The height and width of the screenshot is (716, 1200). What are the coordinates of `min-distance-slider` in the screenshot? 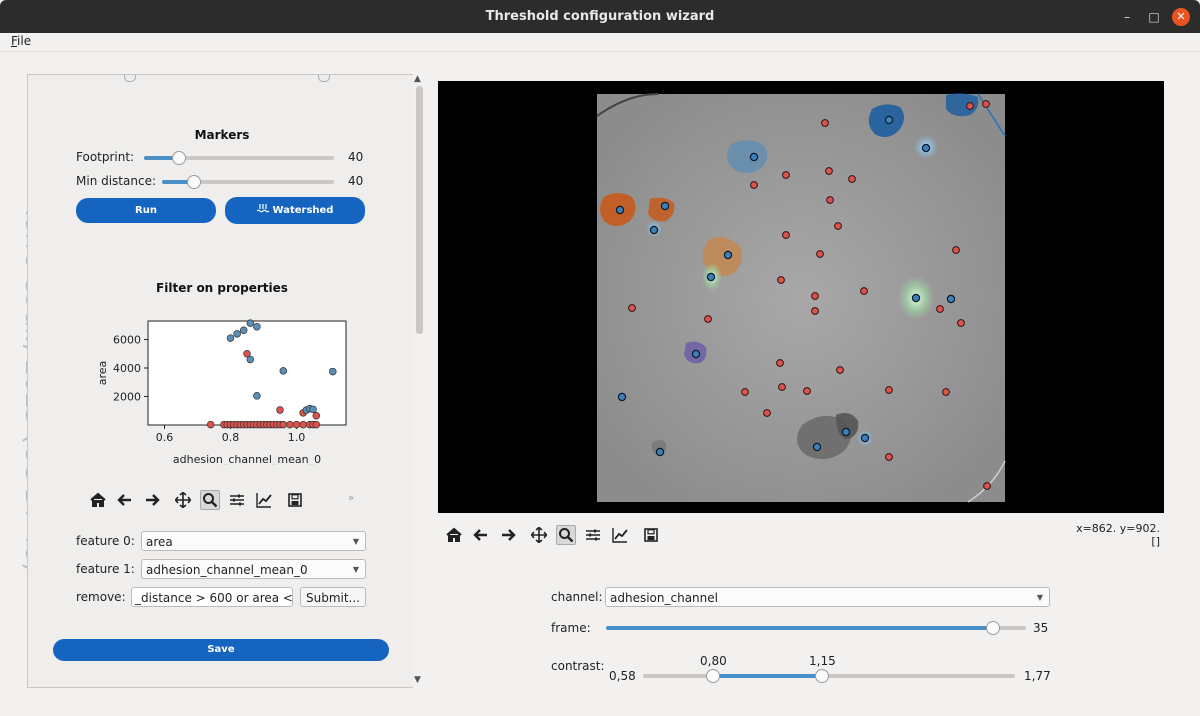 It's located at (248, 182).